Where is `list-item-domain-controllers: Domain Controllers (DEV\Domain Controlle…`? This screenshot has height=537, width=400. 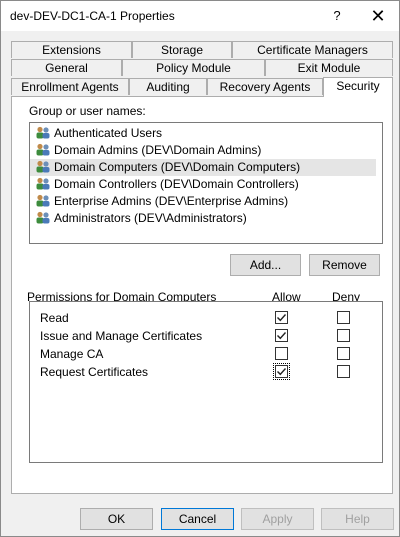 list-item-domain-controllers: Domain Controllers (DEV\Domain Controlle… is located at coordinates (208, 184).